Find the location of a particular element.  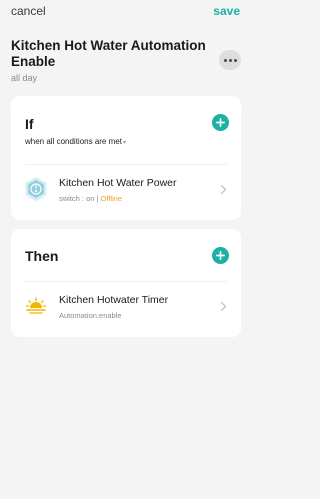

page-title: Kitchen Hot Water Automation Enable is located at coordinates (108, 53).